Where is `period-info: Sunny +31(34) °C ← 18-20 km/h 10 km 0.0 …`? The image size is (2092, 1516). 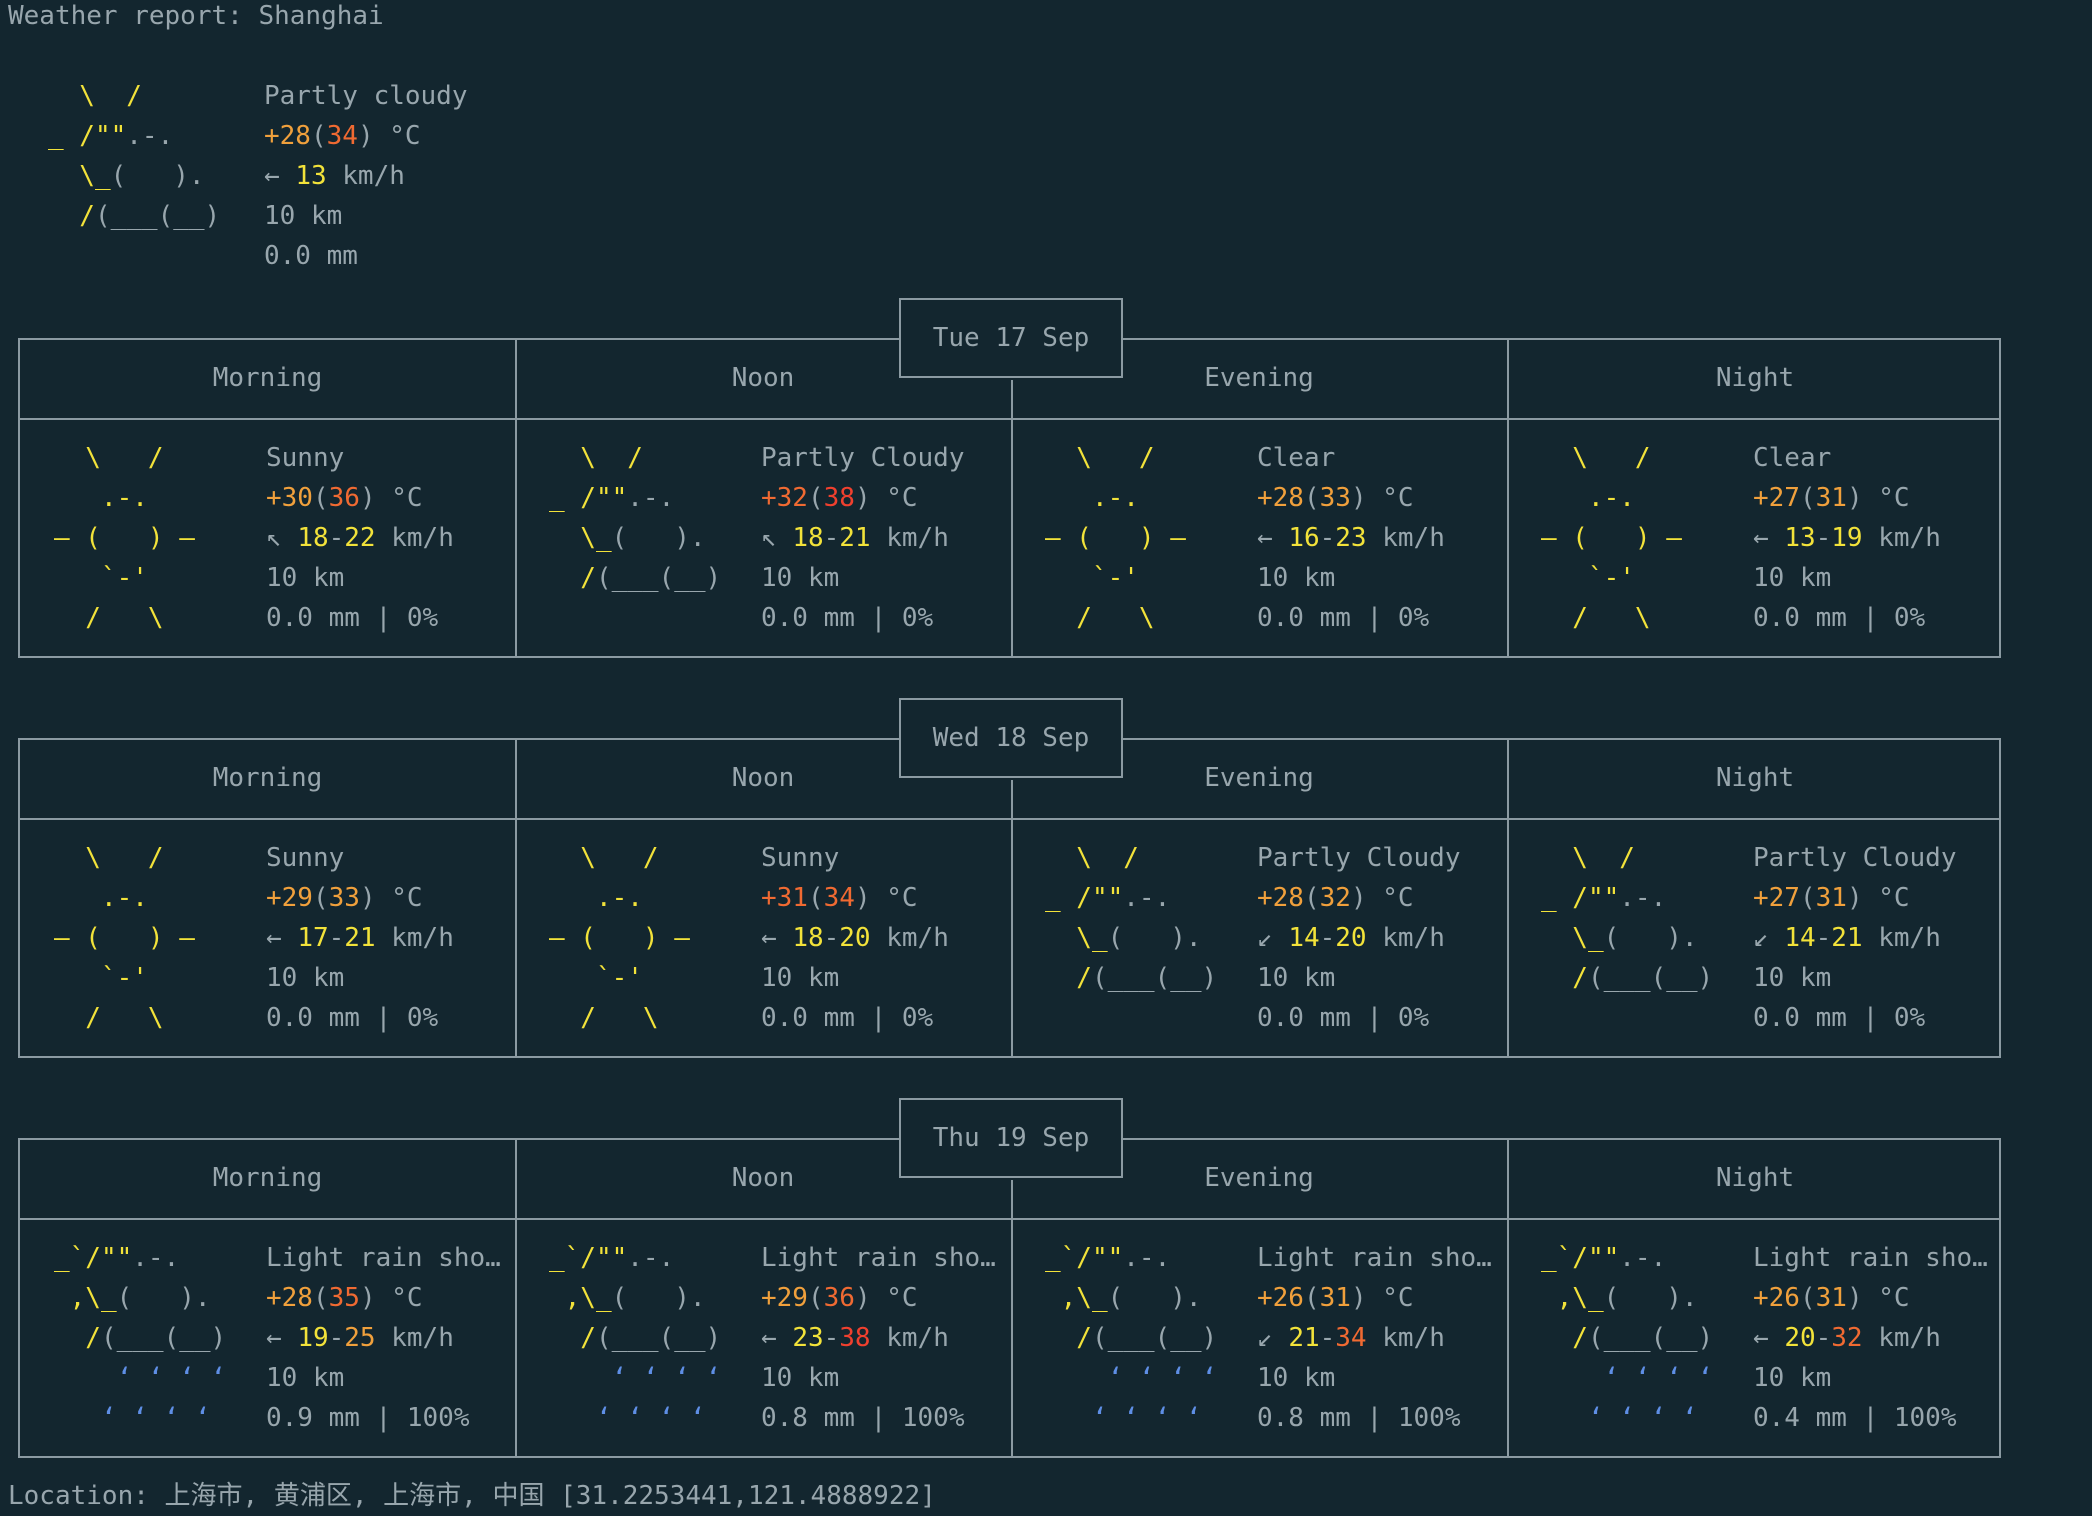 period-info: Sunny +31(34) °C ← 18-20 km/h 10 km 0.0 … is located at coordinates (855, 938).